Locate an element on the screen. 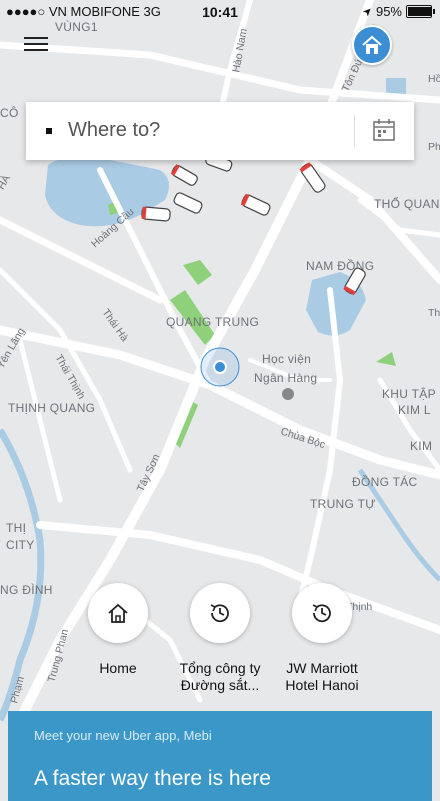  calendar-icon is located at coordinates (384, 130).